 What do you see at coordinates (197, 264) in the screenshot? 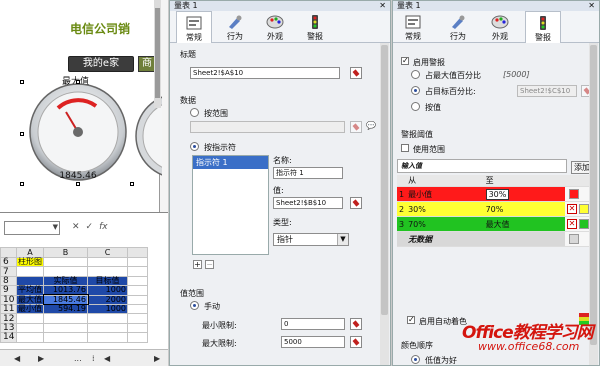
I see `add-indicator-button: +` at bounding box center [197, 264].